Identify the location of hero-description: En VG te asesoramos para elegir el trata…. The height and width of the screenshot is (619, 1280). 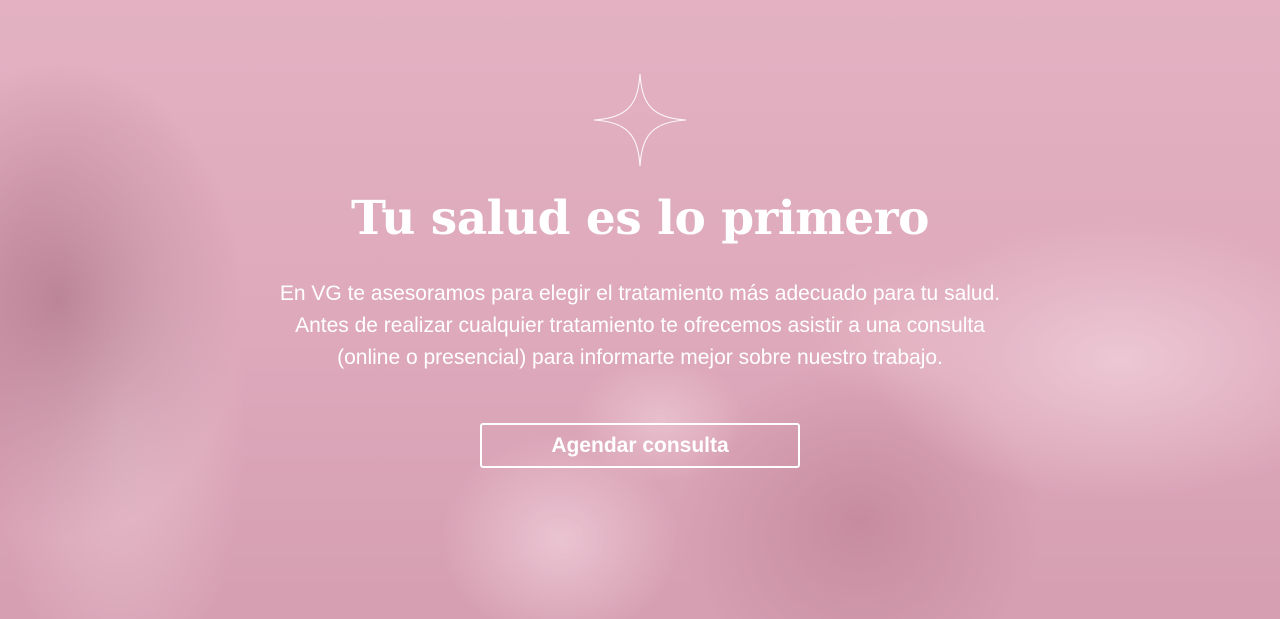
(640, 326).